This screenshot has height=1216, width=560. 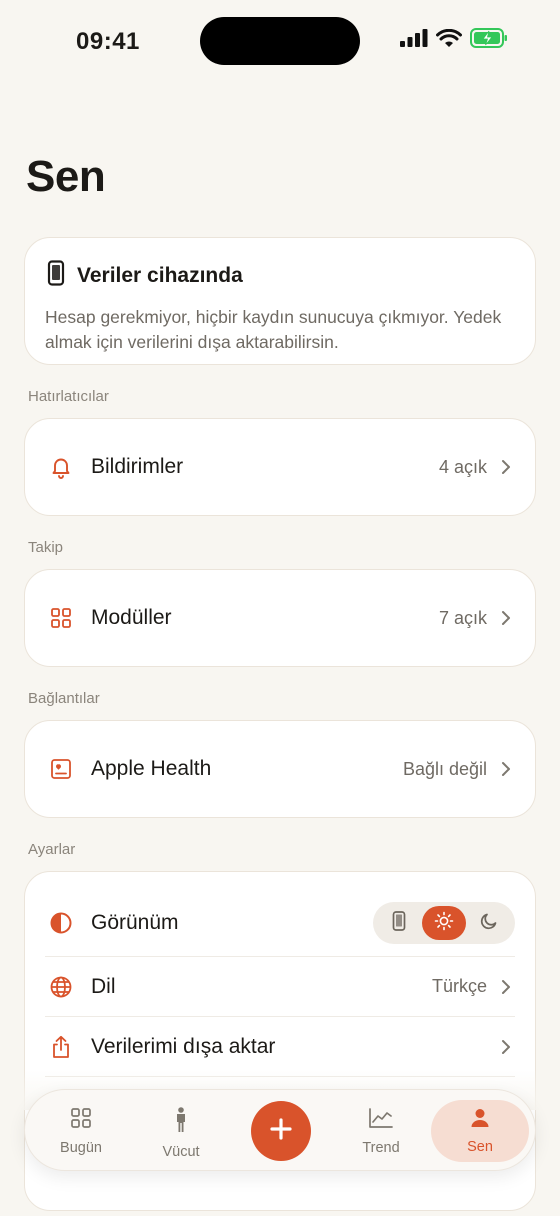 What do you see at coordinates (135, 922) in the screenshot?
I see `appearance-label: Görünüm` at bounding box center [135, 922].